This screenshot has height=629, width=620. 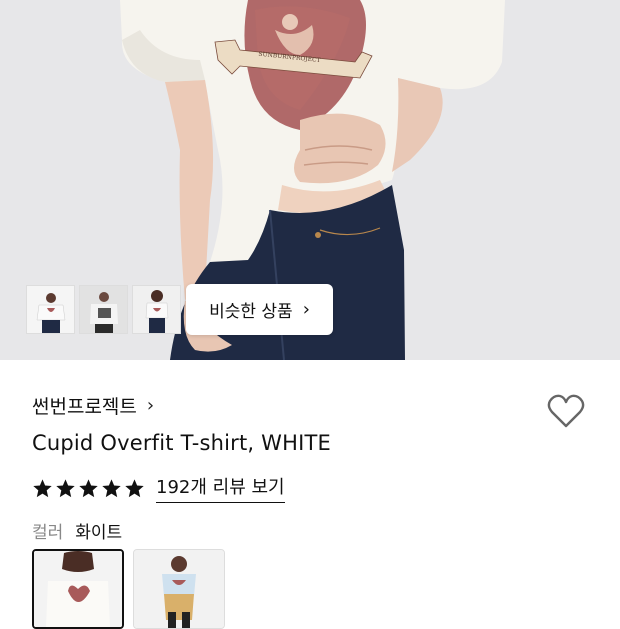 I want to click on star-rating, so click(x=88, y=488).